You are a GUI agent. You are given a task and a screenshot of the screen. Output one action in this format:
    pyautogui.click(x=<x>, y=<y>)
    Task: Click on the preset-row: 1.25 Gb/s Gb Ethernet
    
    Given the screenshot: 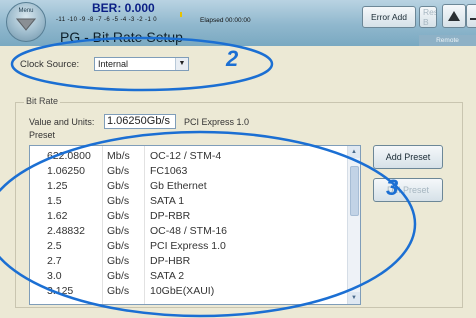 What is the action you would take?
    pyautogui.click(x=189, y=187)
    